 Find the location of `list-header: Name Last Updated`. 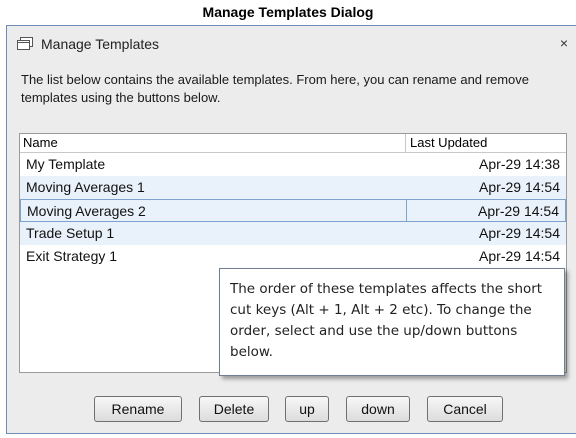

list-header: Name Last Updated is located at coordinates (293, 143).